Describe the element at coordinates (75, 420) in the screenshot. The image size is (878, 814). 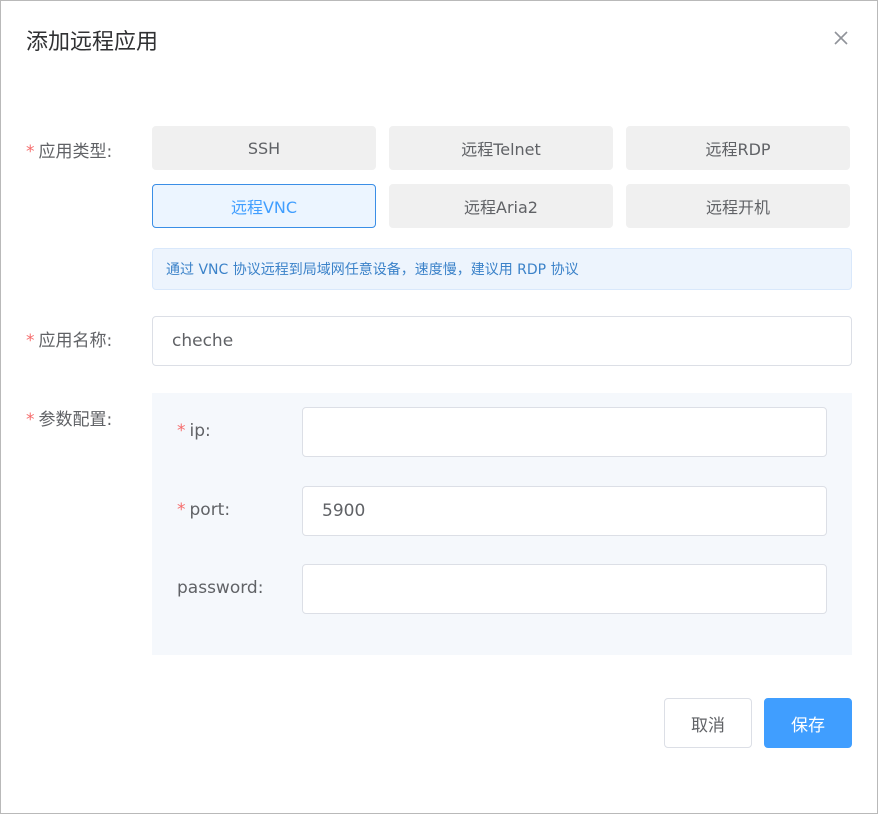
I see `params-label-text: 参数配置:` at that location.